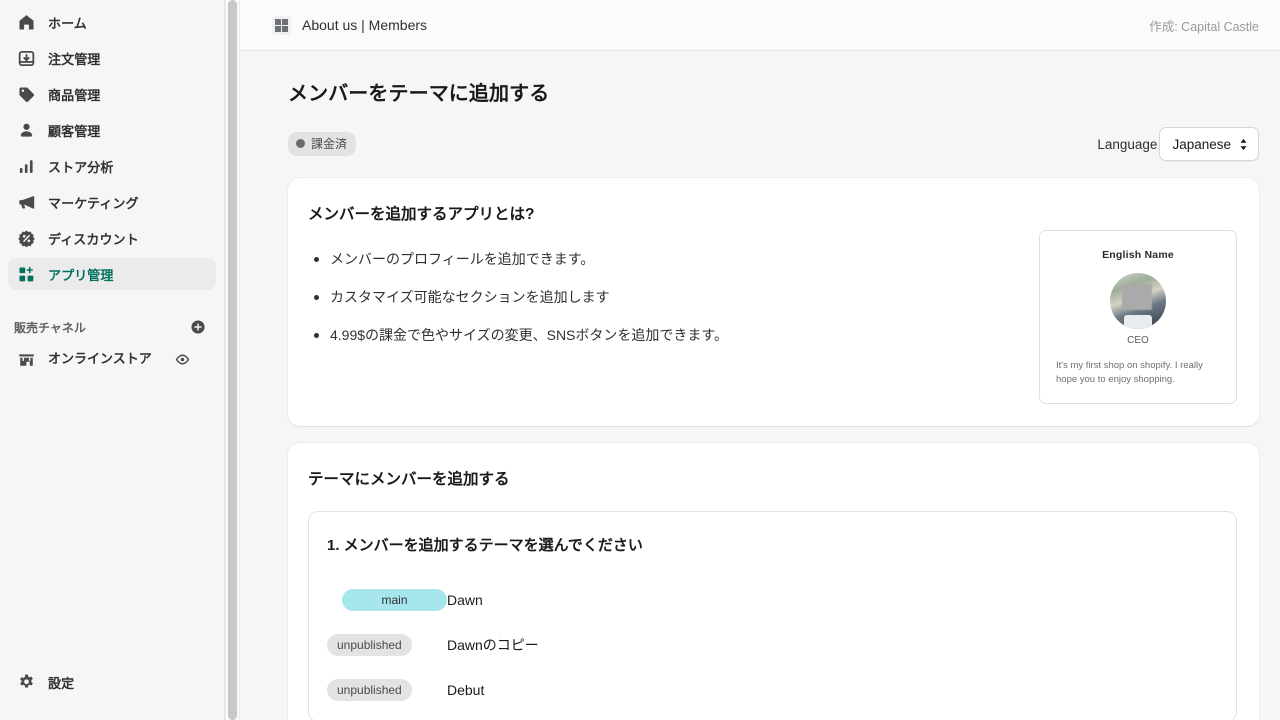 The width and height of the screenshot is (1280, 720). What do you see at coordinates (112, 22) in the screenshot?
I see `sidebar-item-home: ホーム` at bounding box center [112, 22].